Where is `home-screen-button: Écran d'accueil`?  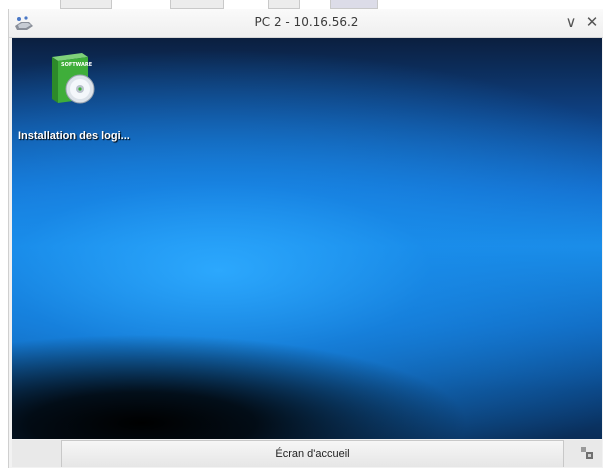 home-screen-button: Écran d'accueil is located at coordinates (312, 453).